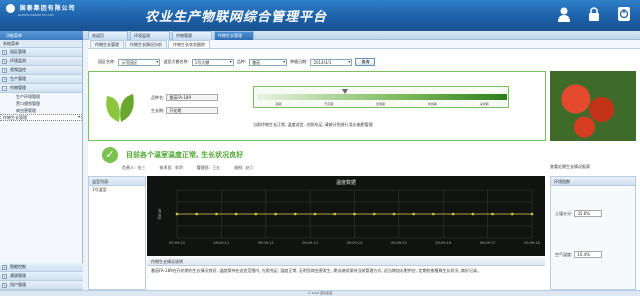 Image resolution: width=640 pixels, height=296 pixels. I want to click on tab-environment: 环境监测, so click(150, 35).